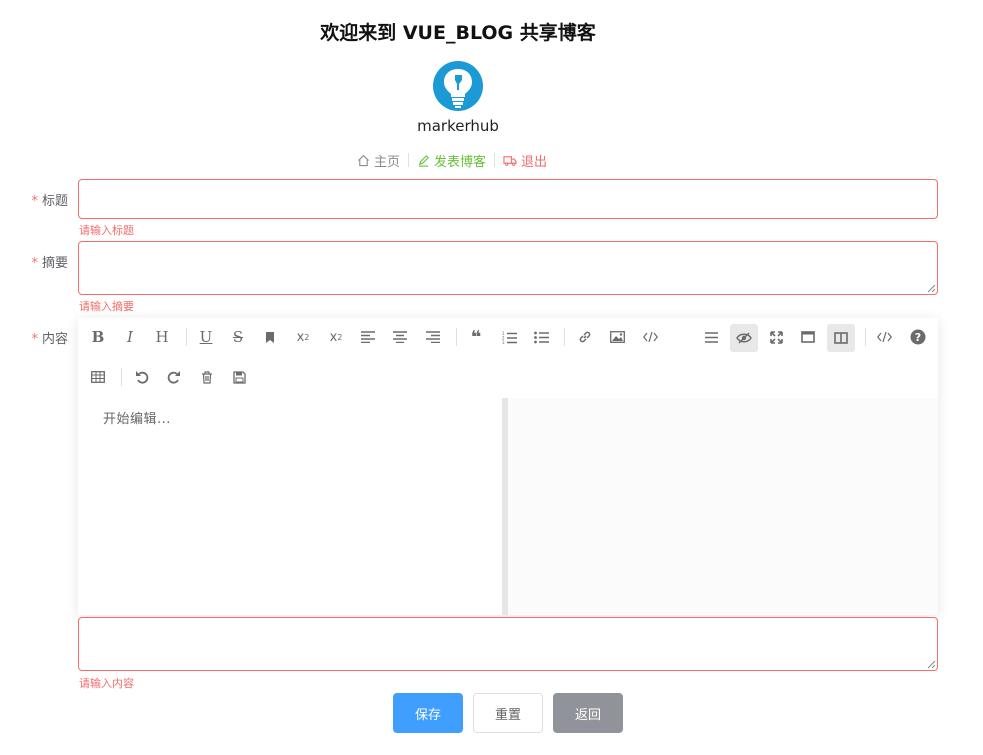  I want to click on truck-icon, so click(510, 160).